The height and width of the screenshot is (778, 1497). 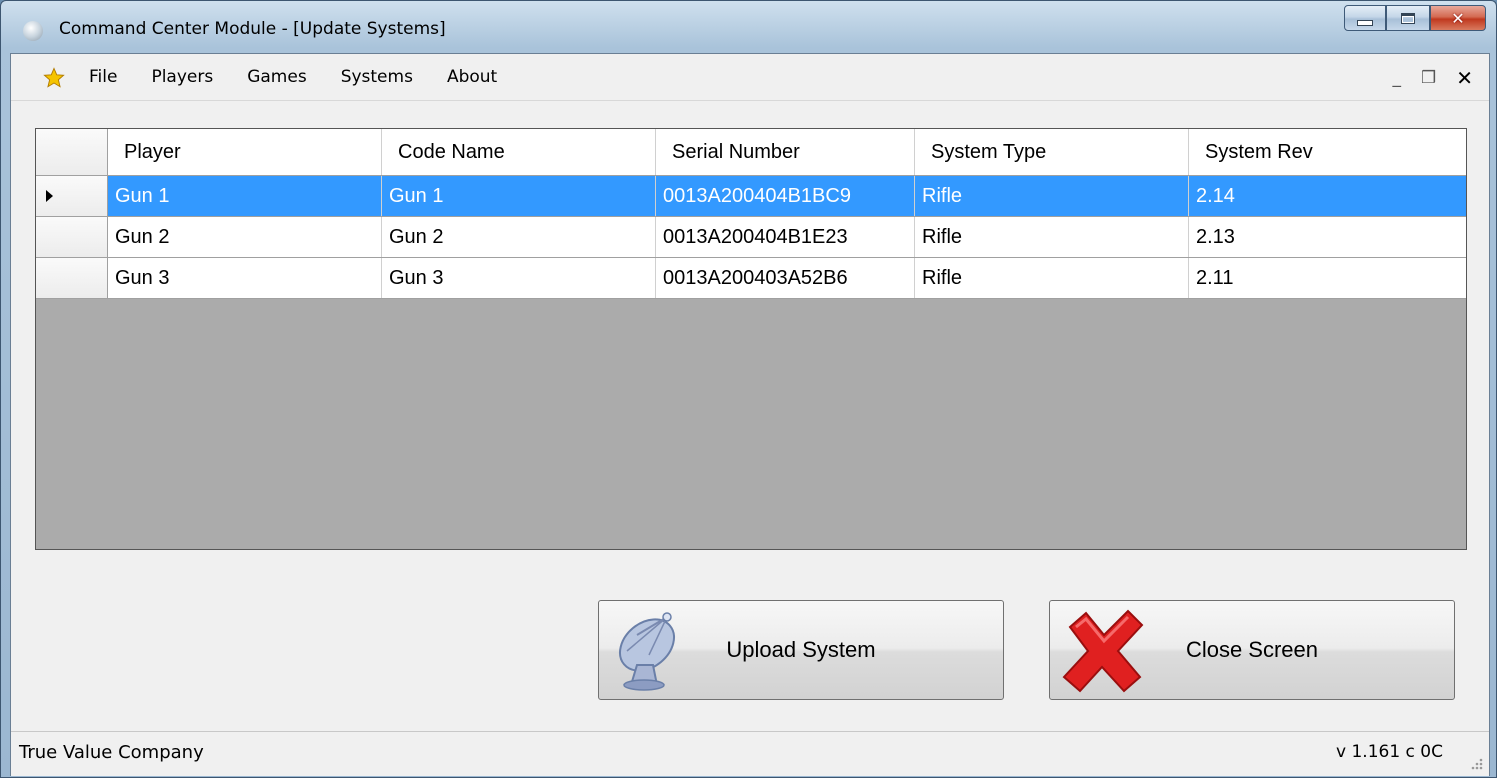 I want to click on close-icon: ✕, so click(x=1458, y=18).